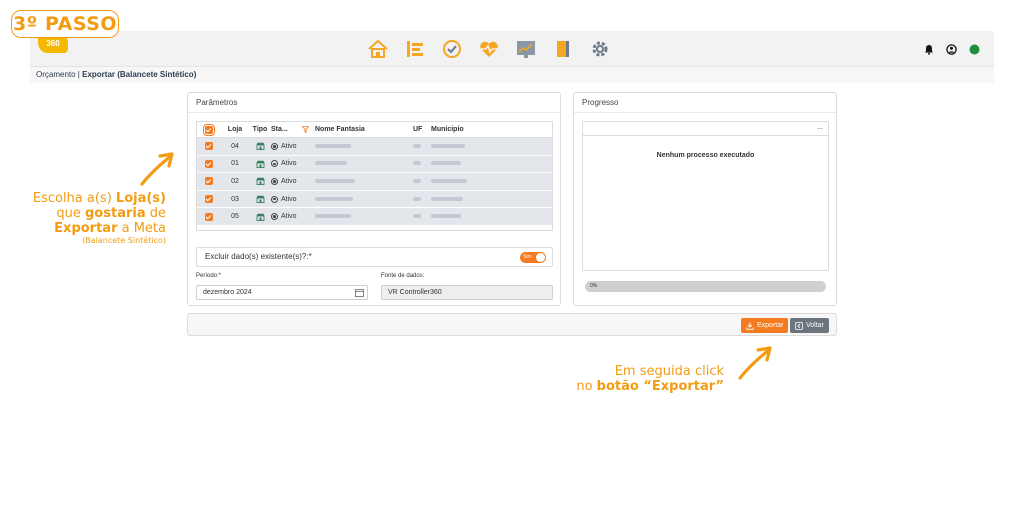 The width and height of the screenshot is (1024, 523). Describe the element at coordinates (364, 129) in the screenshot. I see `col-nome-fantasia: Nome Fantasia` at that location.